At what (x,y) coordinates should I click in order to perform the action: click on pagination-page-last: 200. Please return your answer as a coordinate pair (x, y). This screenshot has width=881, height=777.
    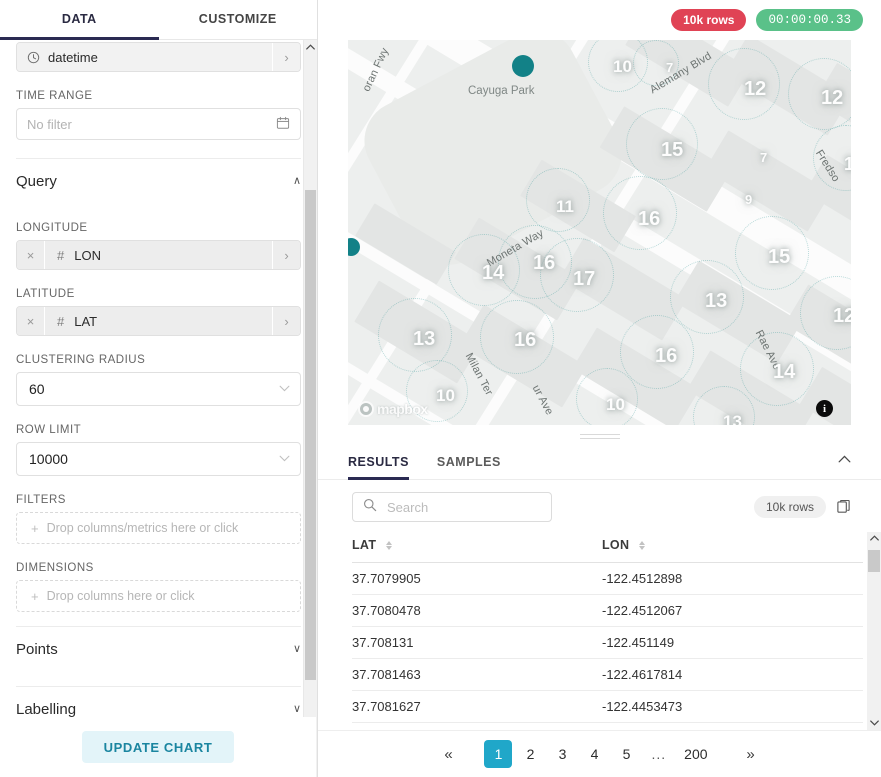
    Looking at the image, I should click on (695, 754).